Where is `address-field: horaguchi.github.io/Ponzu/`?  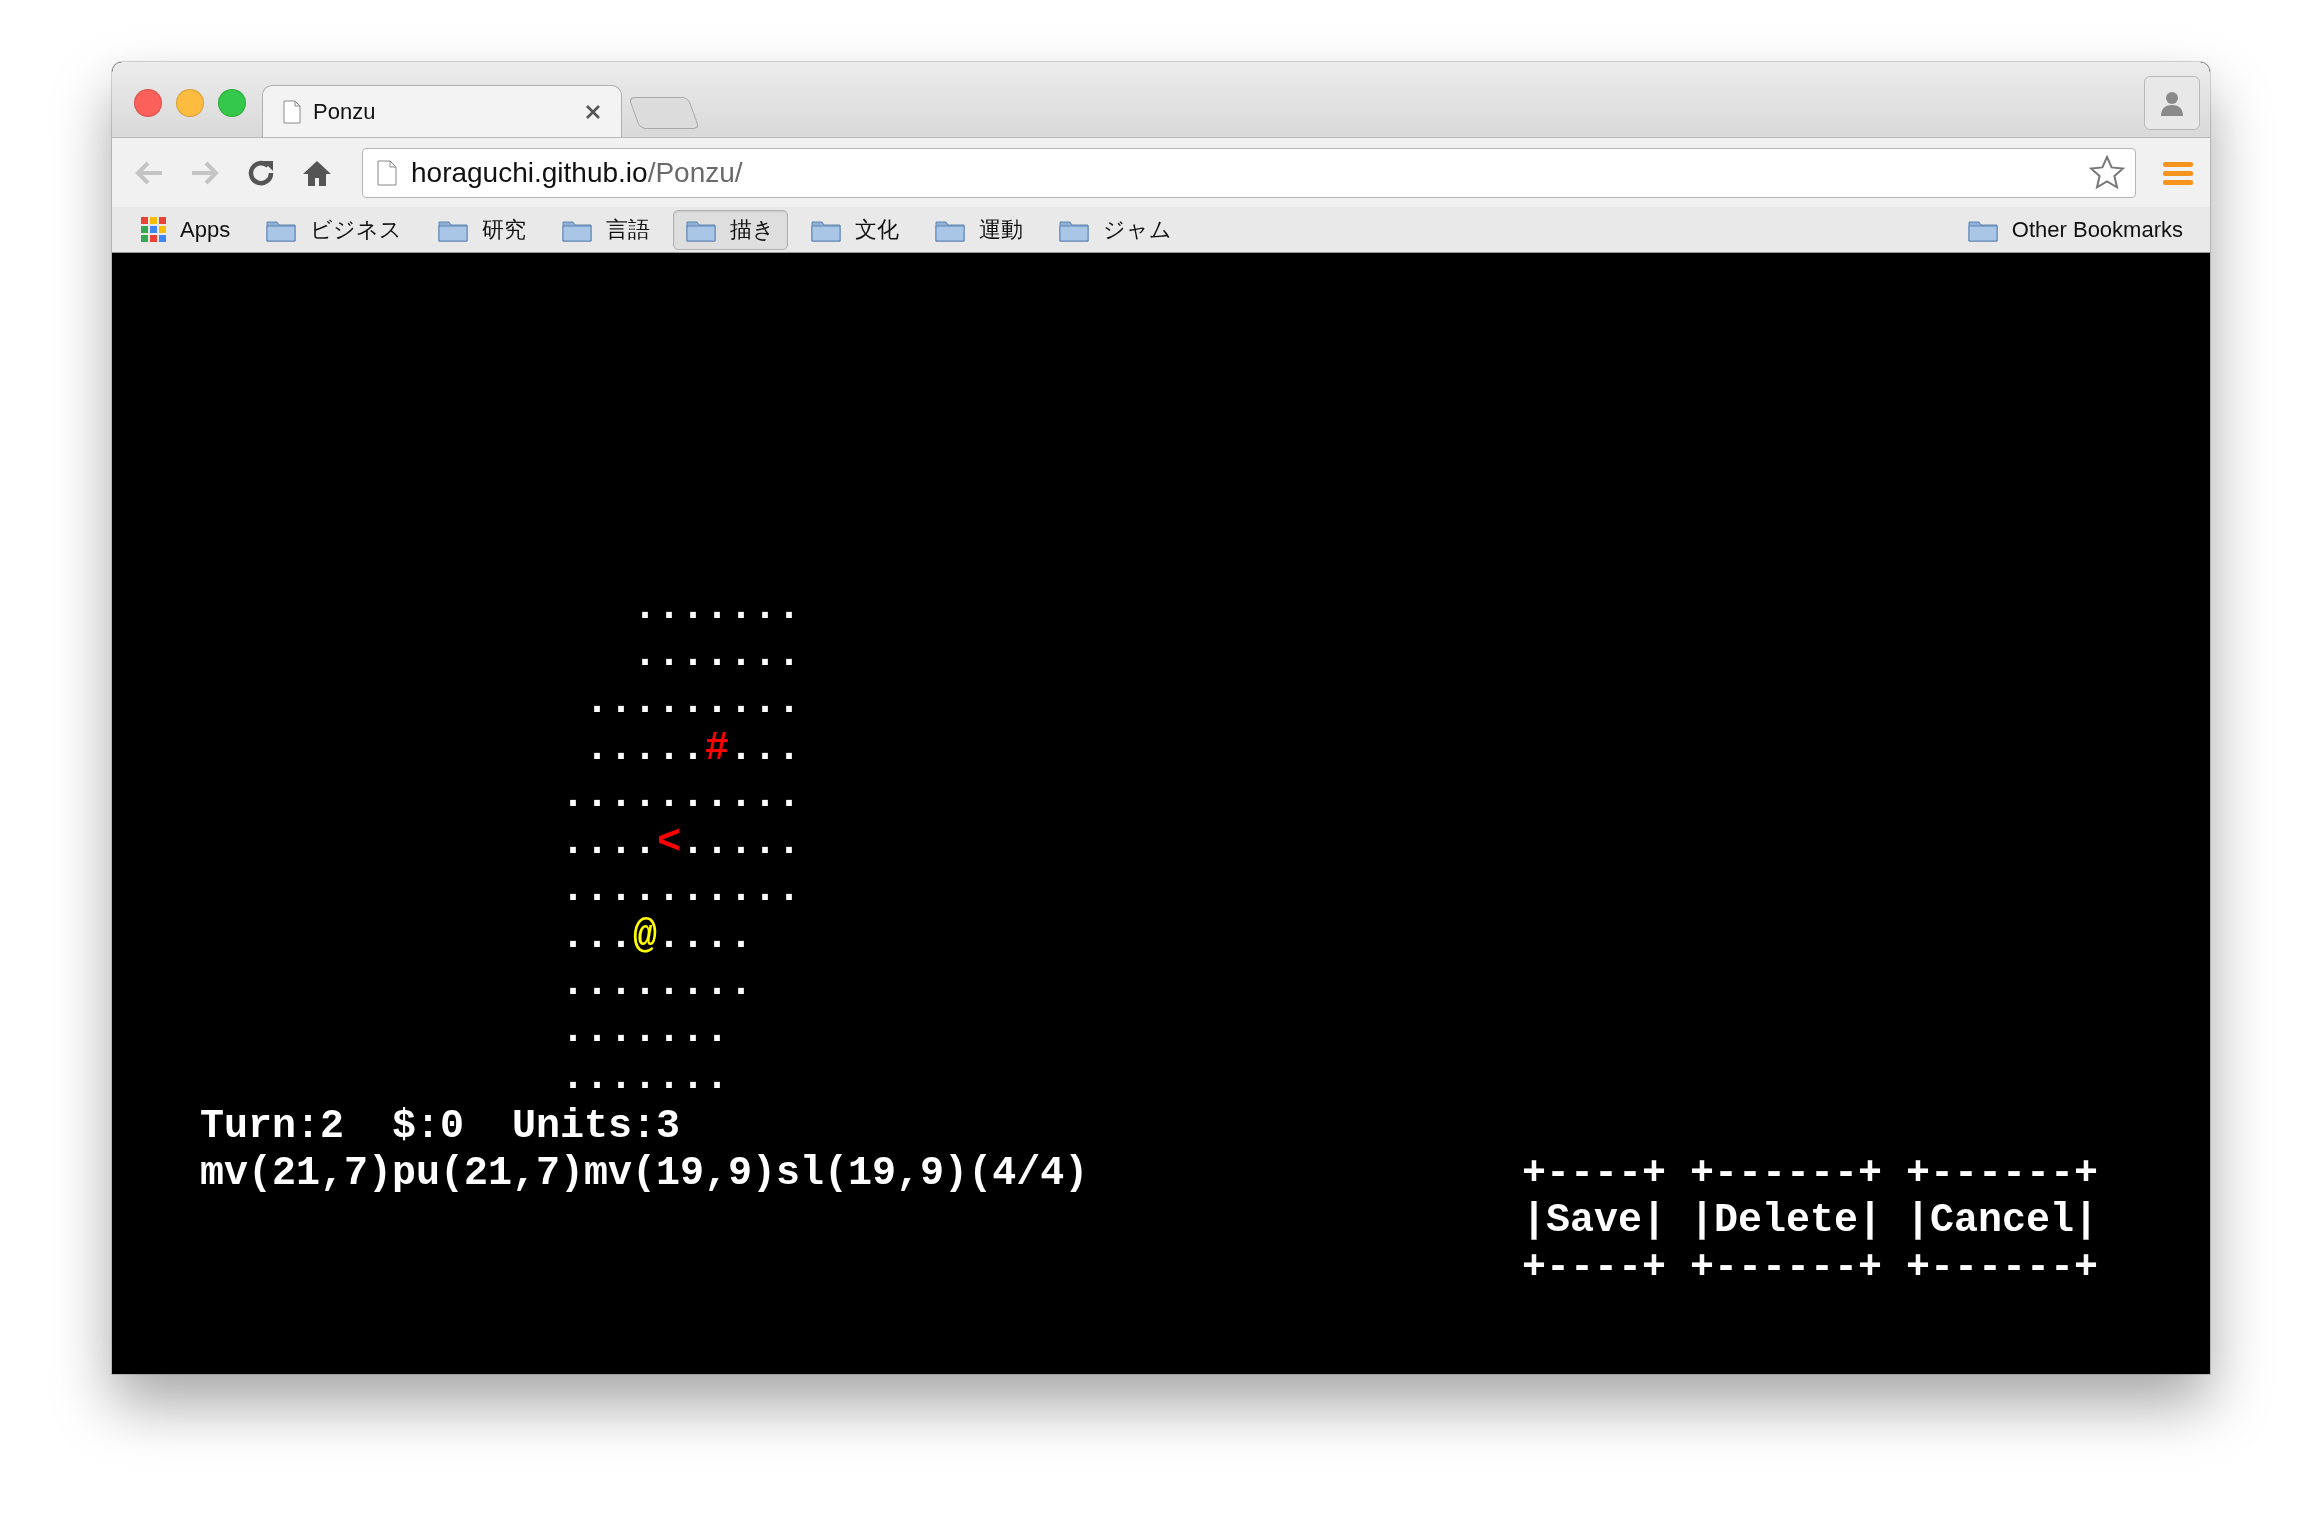
address-field: horaguchi.github.io/Ponzu/ is located at coordinates (1249, 172).